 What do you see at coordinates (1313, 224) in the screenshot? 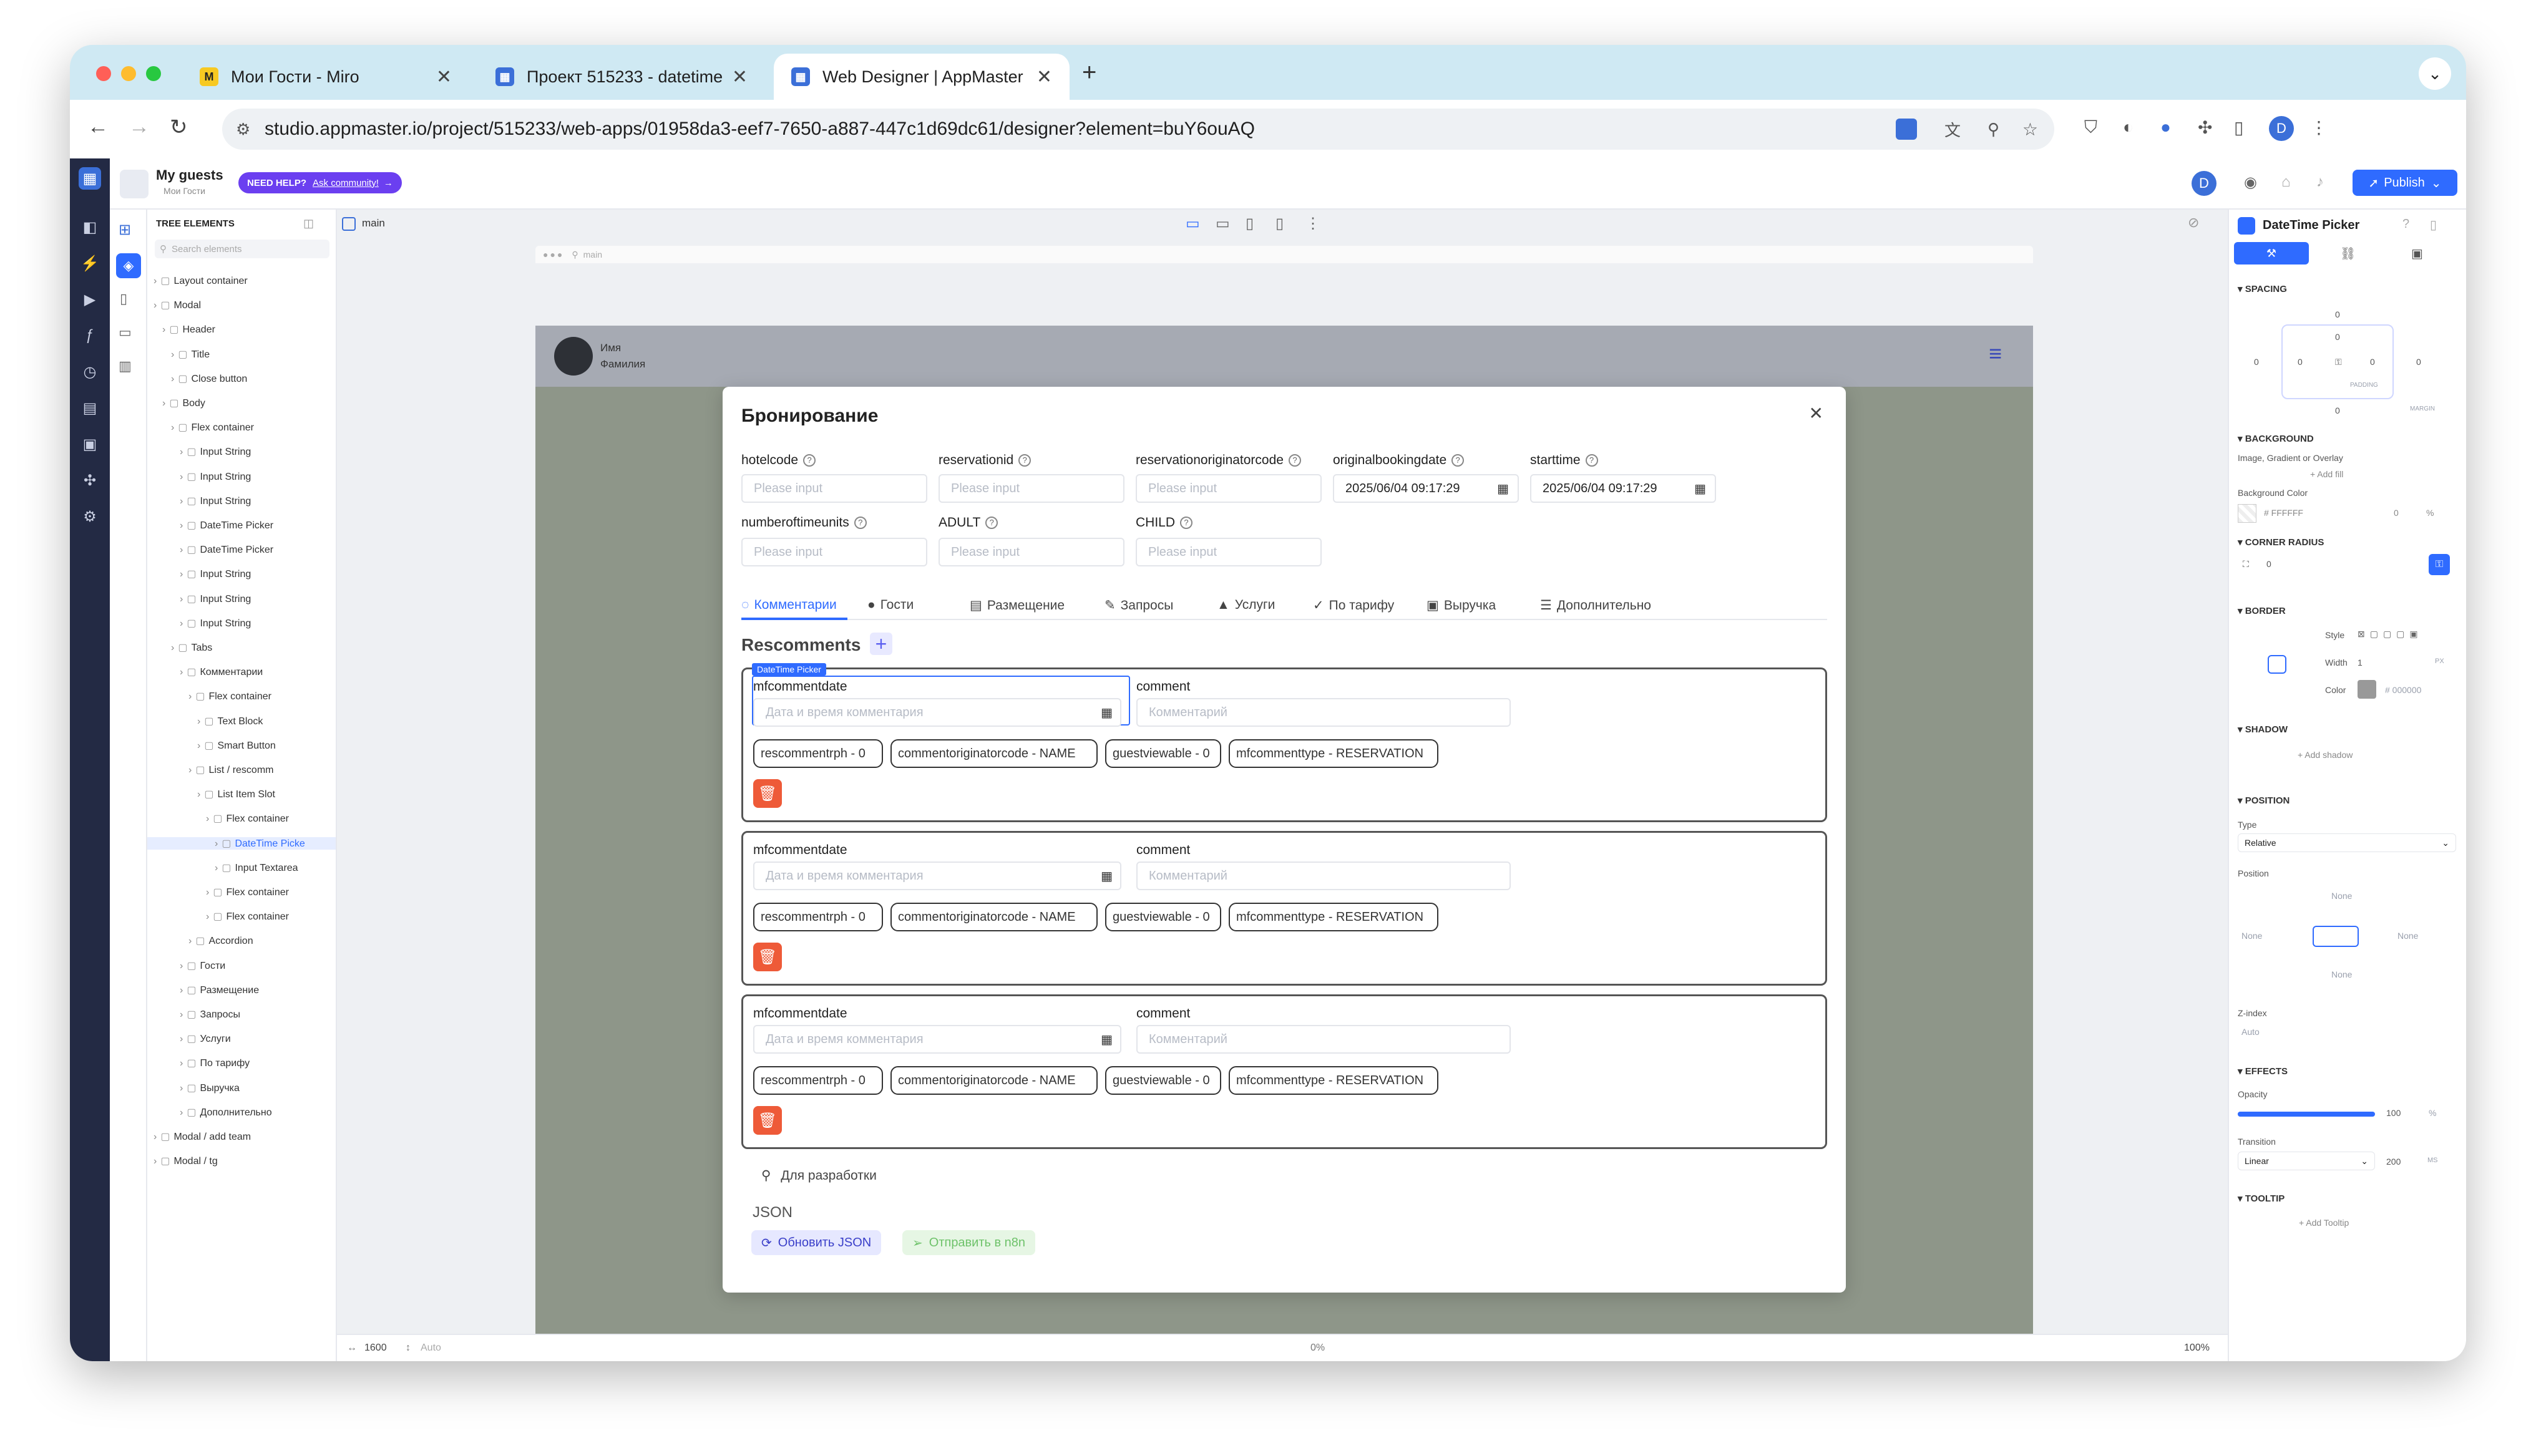
I see `more-views-icon: ⋮` at bounding box center [1313, 224].